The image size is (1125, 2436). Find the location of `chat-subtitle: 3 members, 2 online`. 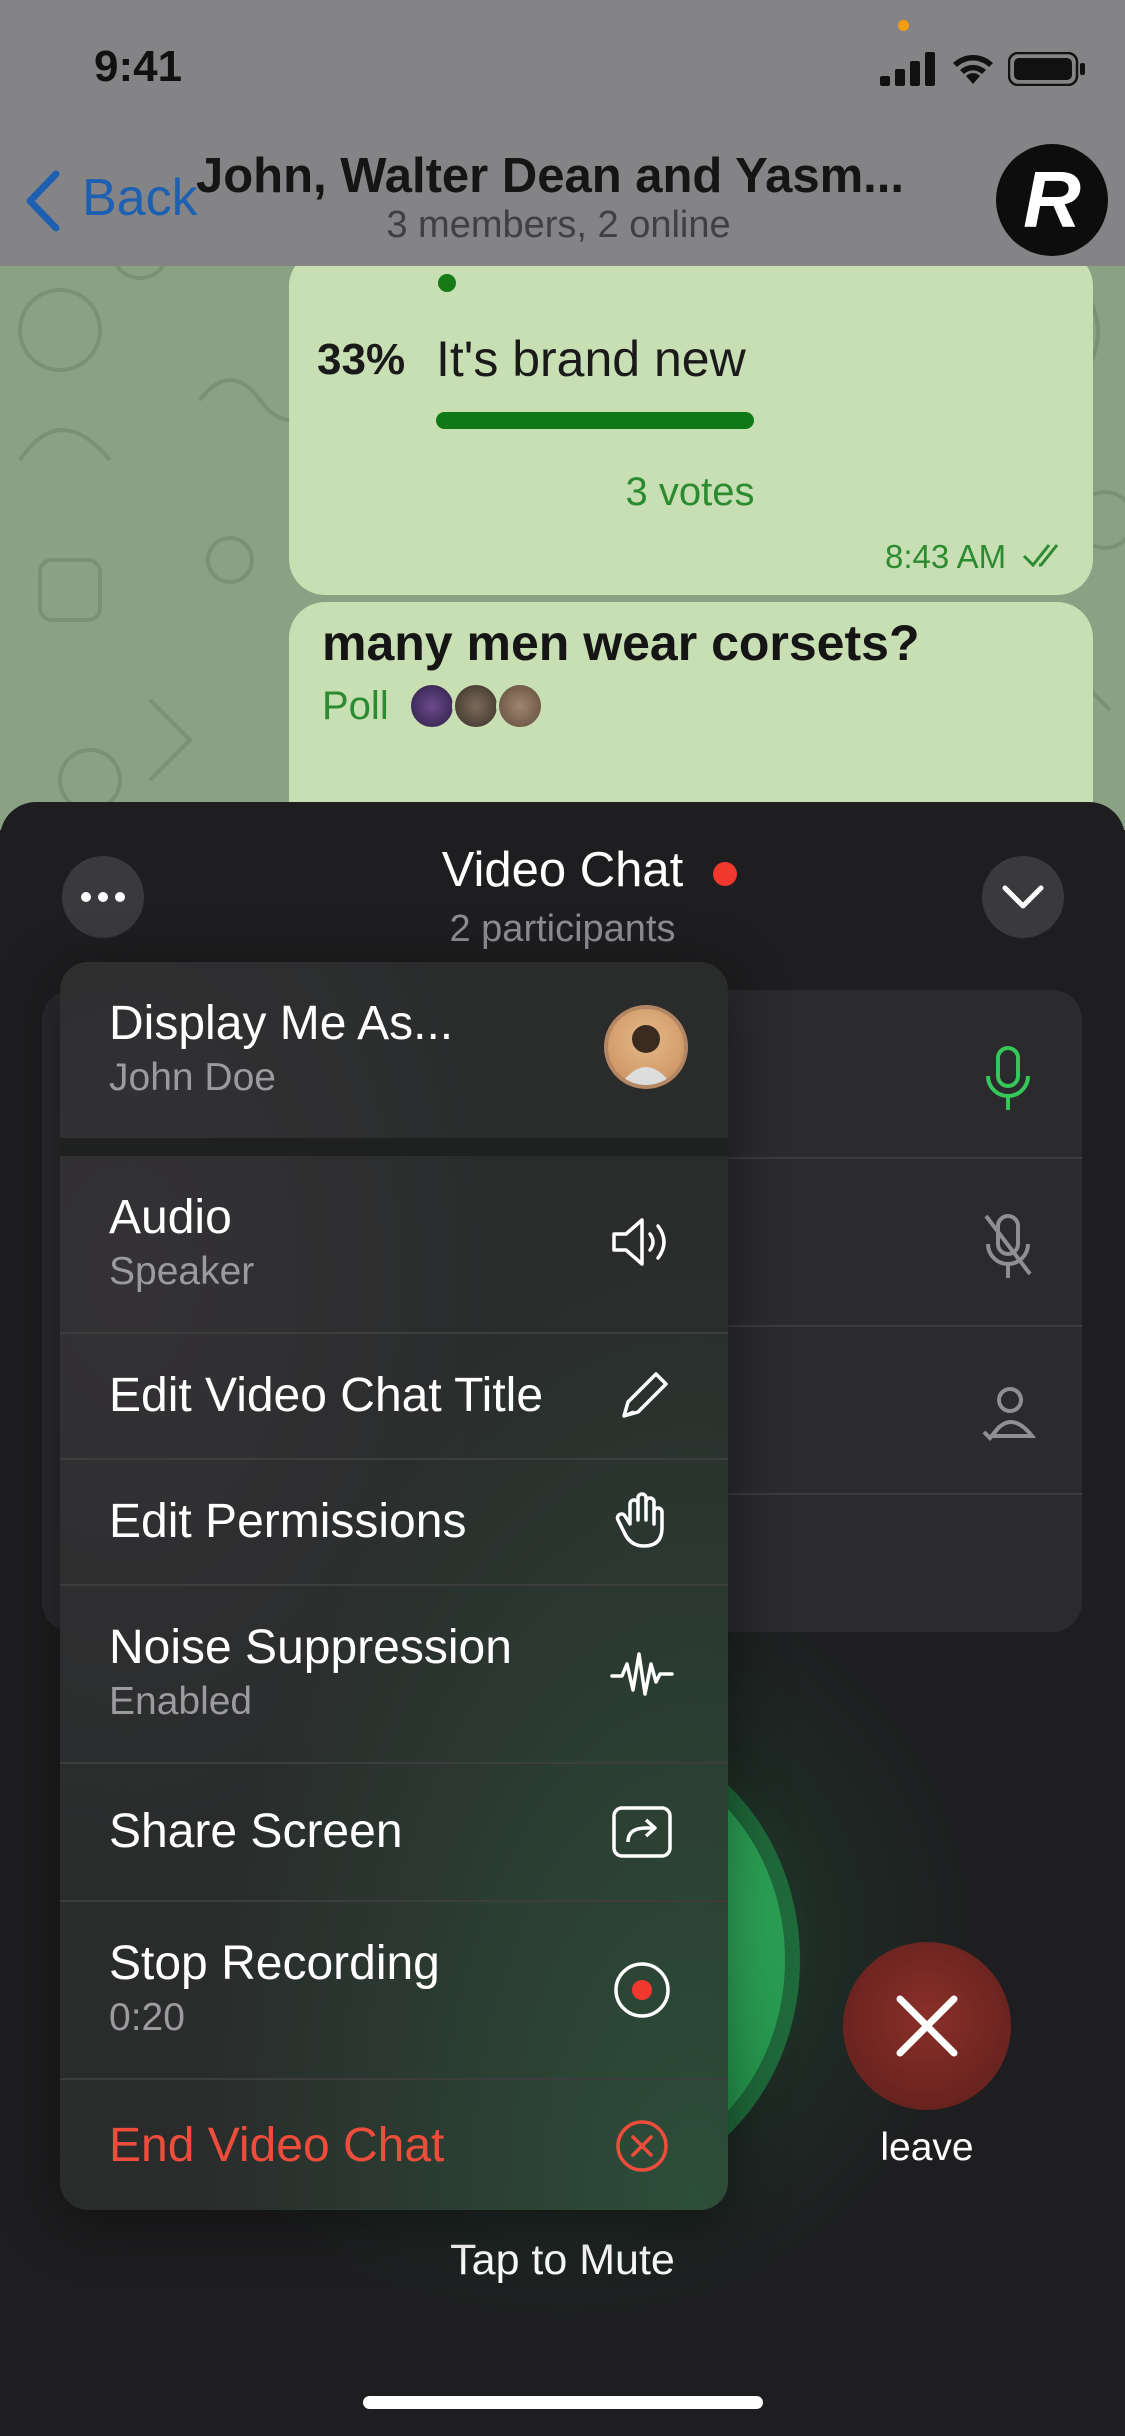

chat-subtitle: 3 members, 2 online is located at coordinates (558, 225).